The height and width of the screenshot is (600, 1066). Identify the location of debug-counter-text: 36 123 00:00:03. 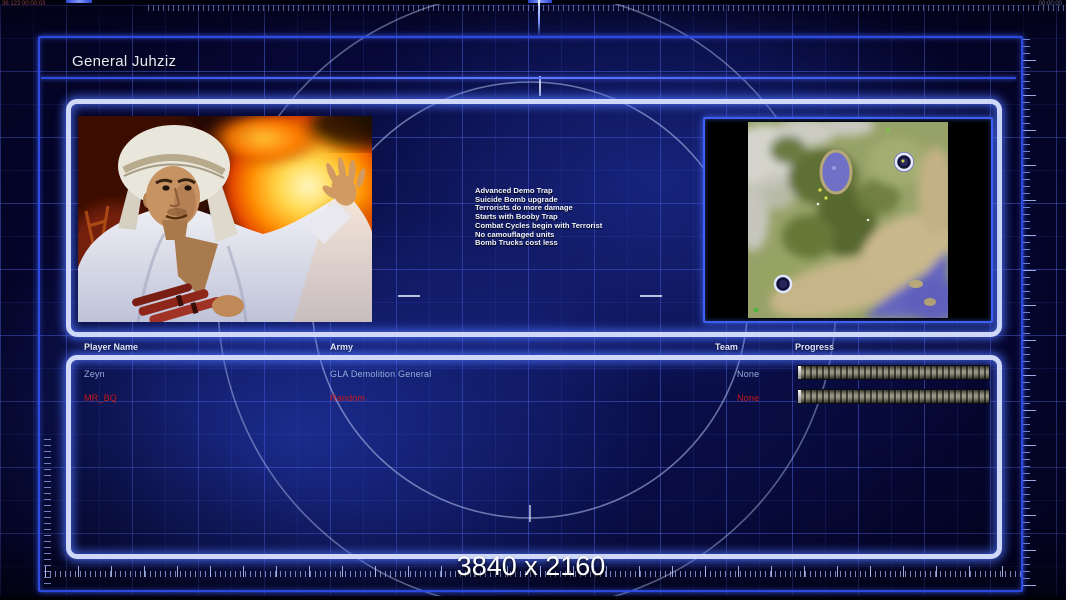
(24, 4).